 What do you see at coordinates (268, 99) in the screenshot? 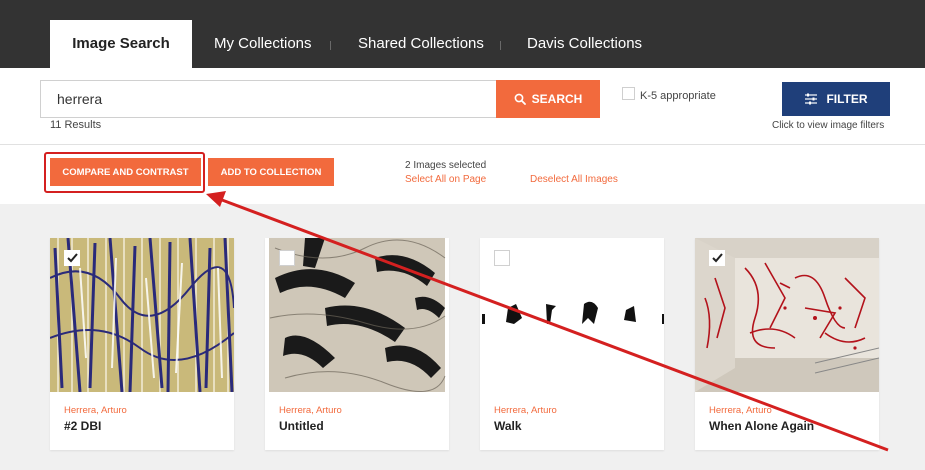
I see `search-input: herrera` at bounding box center [268, 99].